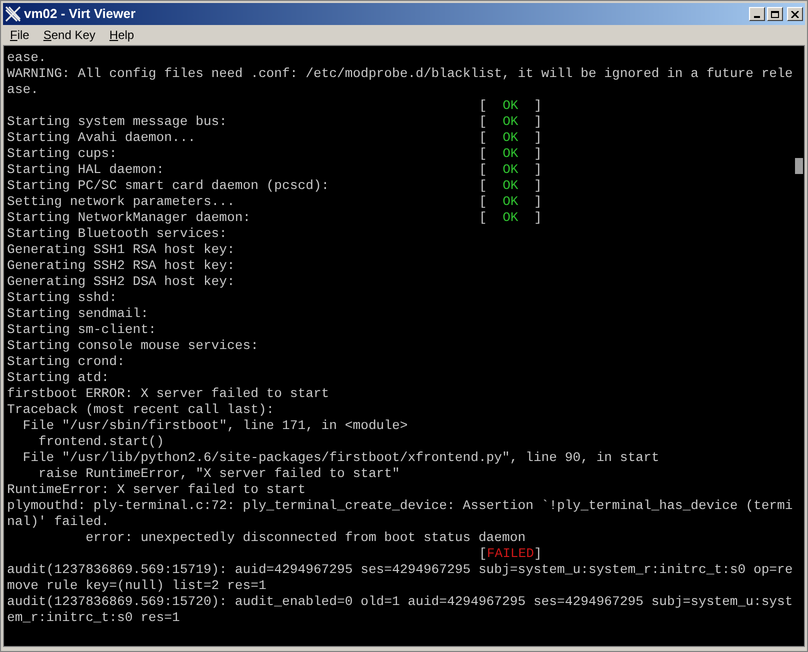  Describe the element at coordinates (58, 378) in the screenshot. I see `console-line: Starting atd:` at that location.